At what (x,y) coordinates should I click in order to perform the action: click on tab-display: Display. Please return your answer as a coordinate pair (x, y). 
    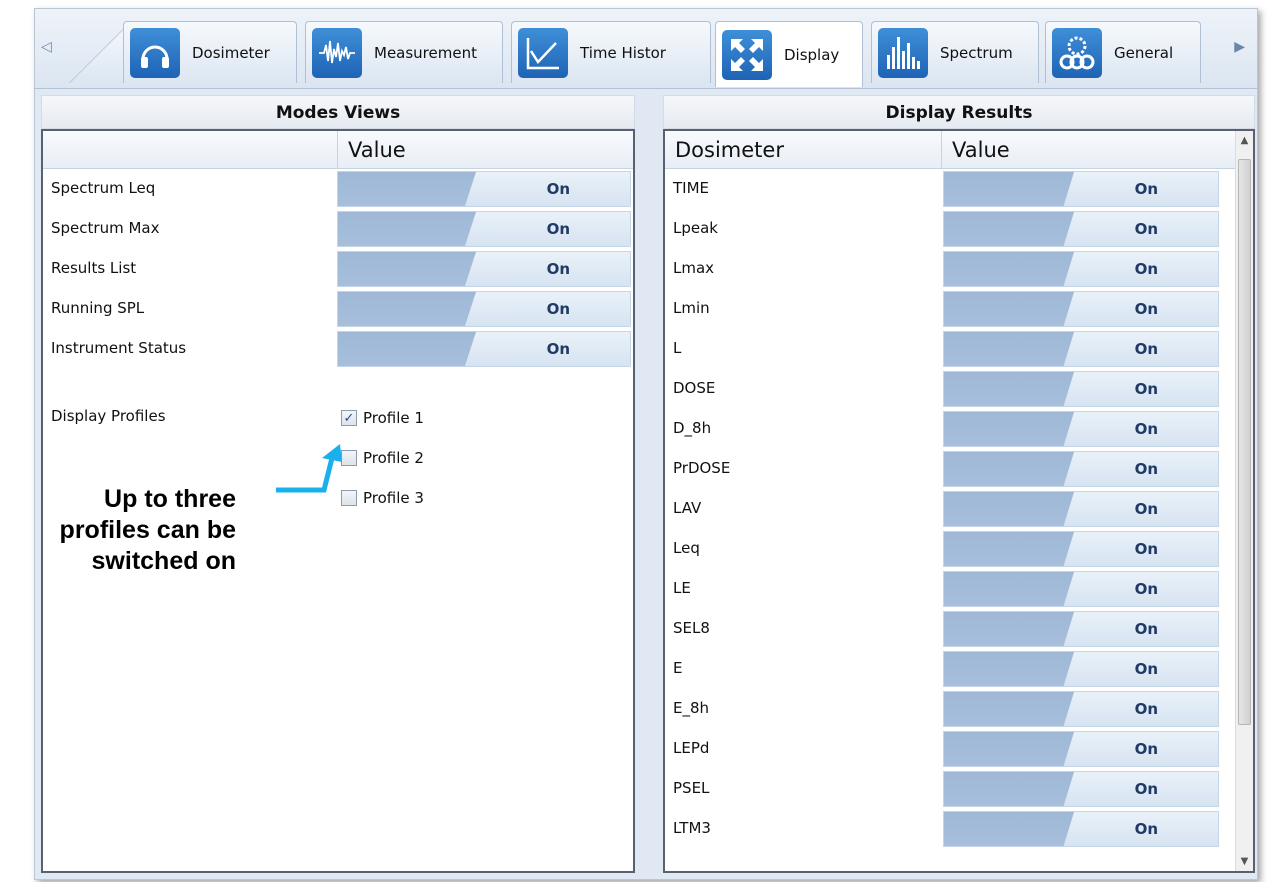
    Looking at the image, I should click on (789, 54).